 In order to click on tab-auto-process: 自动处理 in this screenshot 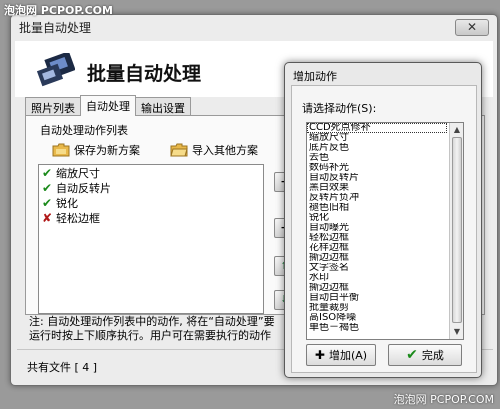, I will do `click(108, 105)`.